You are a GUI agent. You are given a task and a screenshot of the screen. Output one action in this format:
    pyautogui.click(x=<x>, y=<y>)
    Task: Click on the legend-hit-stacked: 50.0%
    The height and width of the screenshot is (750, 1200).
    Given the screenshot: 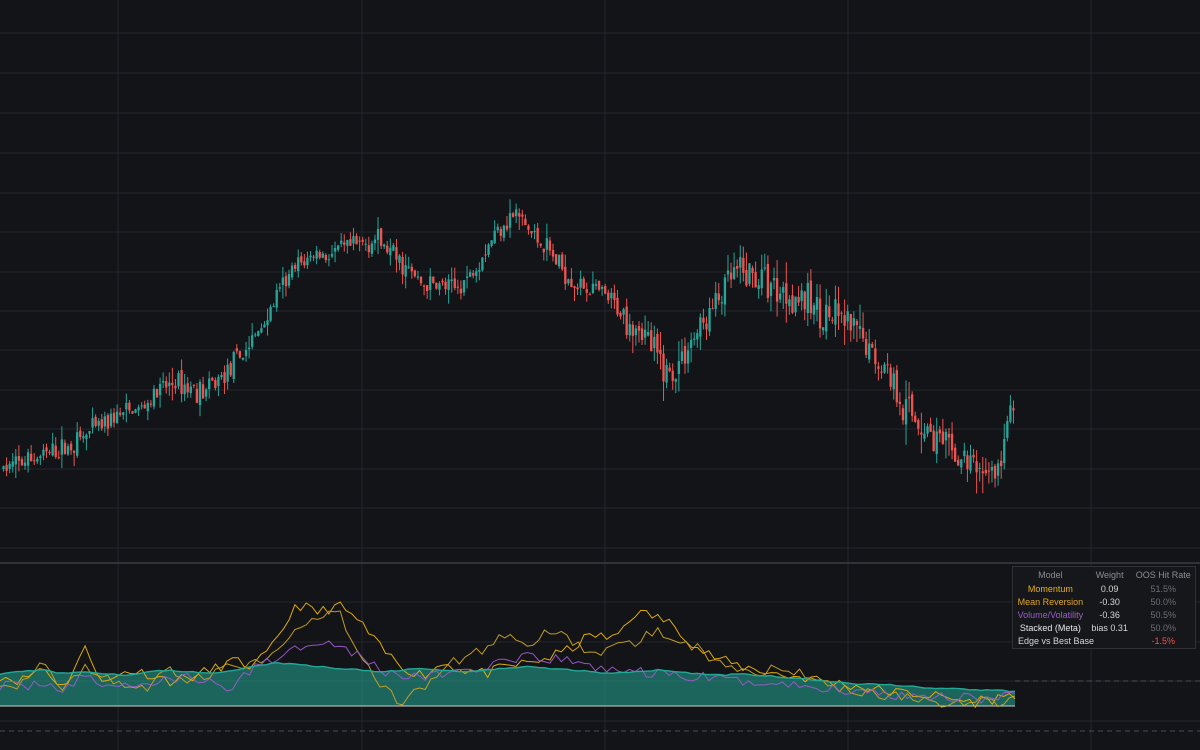 What is the action you would take?
    pyautogui.click(x=1163, y=627)
    